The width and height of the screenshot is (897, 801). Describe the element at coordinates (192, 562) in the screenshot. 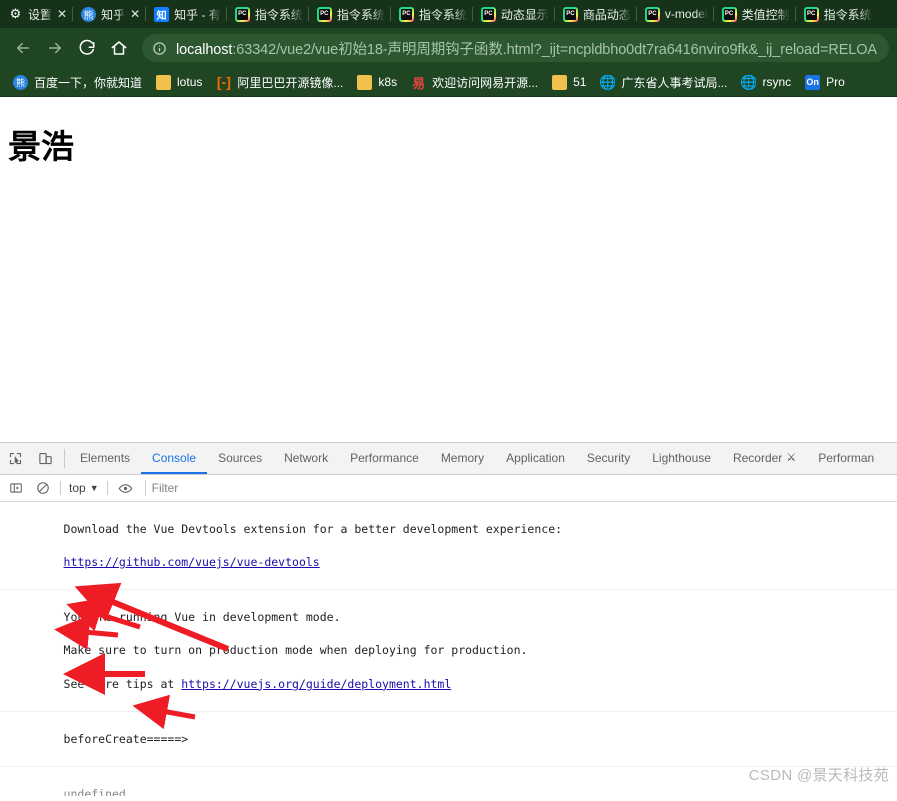

I see `vue-devtools-link: https://github.com/vuejs/vue-devtools` at that location.